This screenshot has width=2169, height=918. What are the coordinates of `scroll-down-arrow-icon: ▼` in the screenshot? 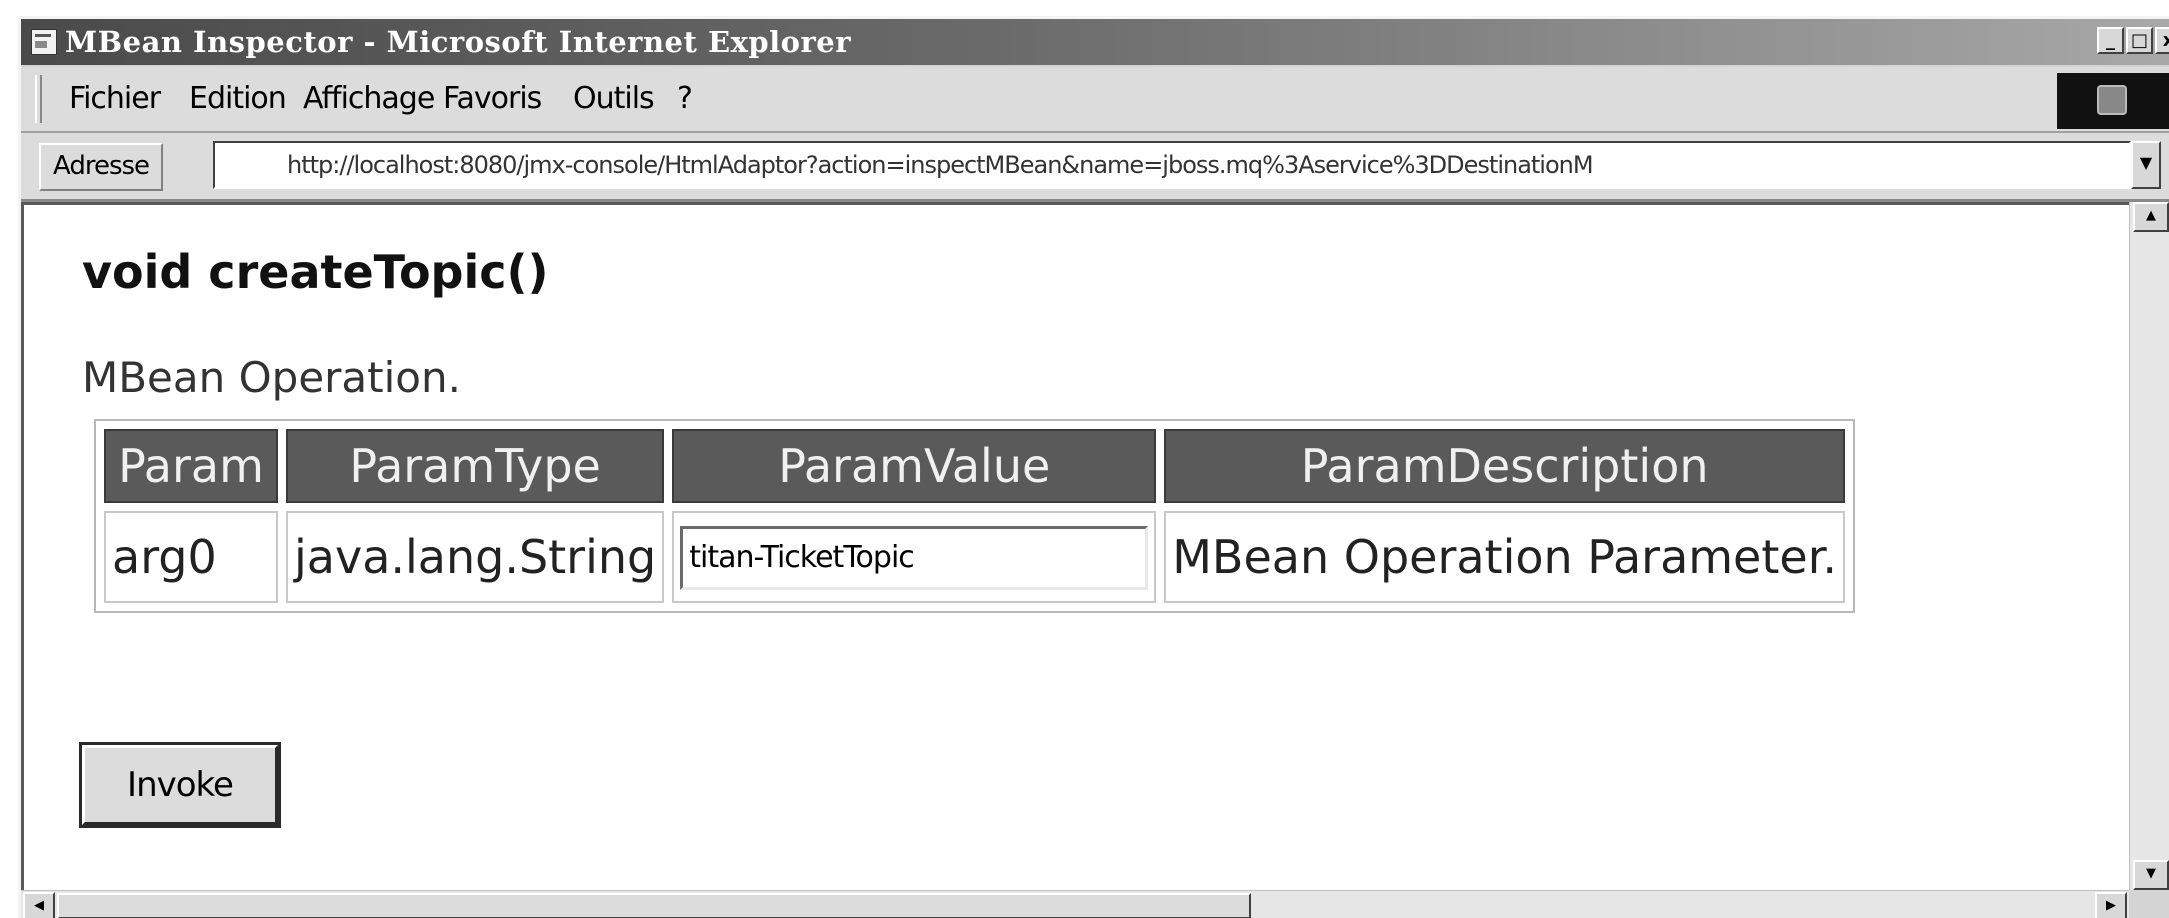 It's located at (2151, 875).